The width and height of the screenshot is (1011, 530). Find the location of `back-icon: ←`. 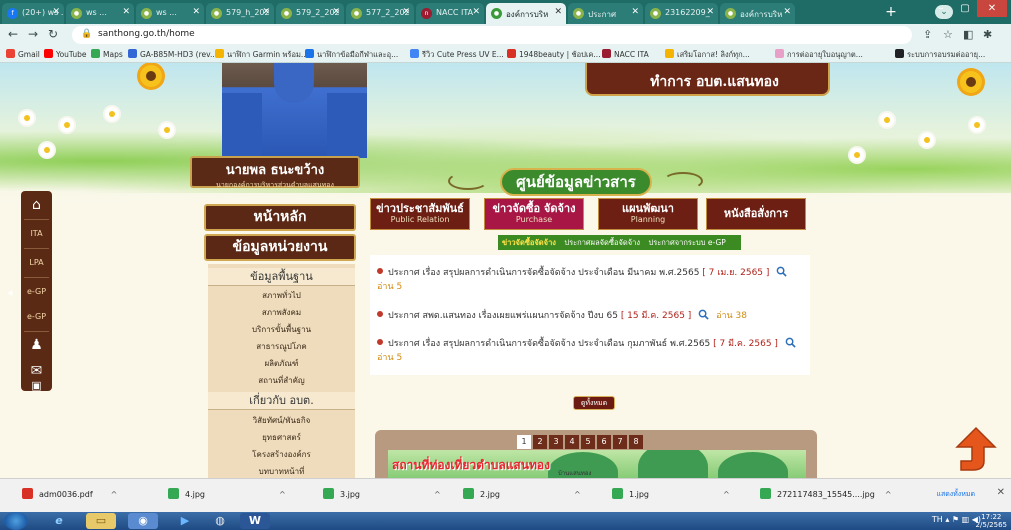

back-icon: ← is located at coordinates (13, 34).